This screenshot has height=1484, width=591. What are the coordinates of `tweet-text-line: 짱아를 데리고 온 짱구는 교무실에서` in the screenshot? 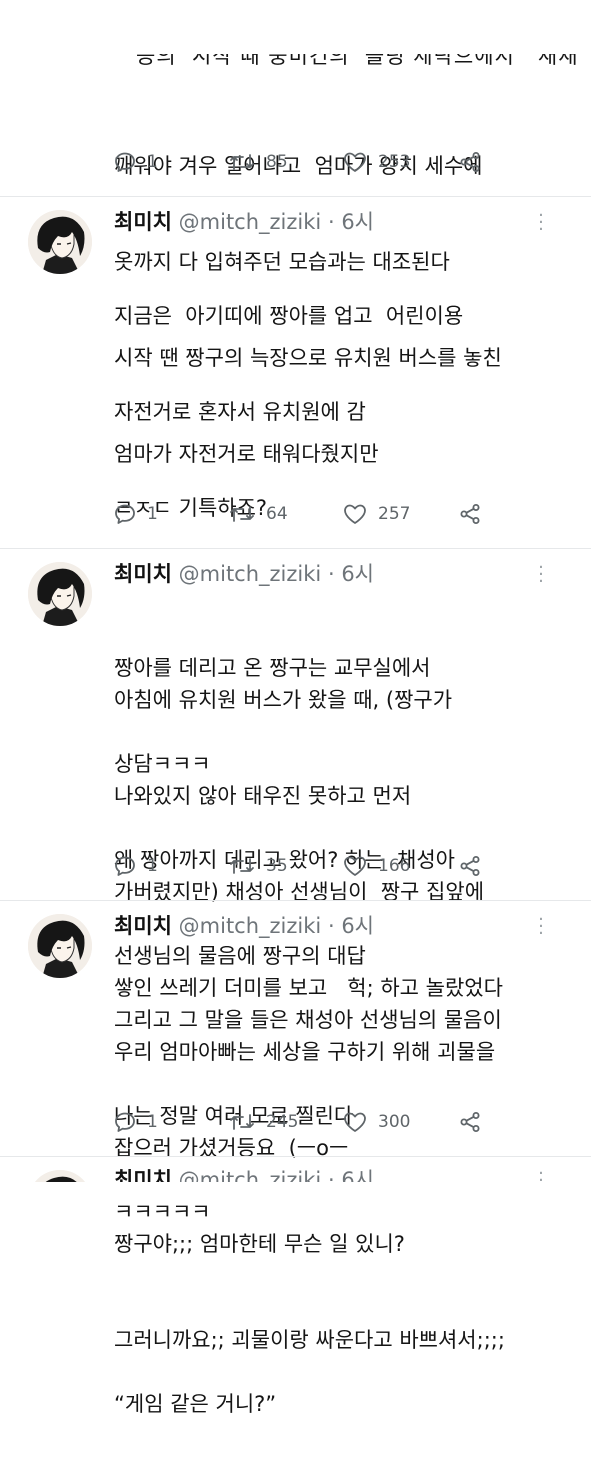 It's located at (272, 668).